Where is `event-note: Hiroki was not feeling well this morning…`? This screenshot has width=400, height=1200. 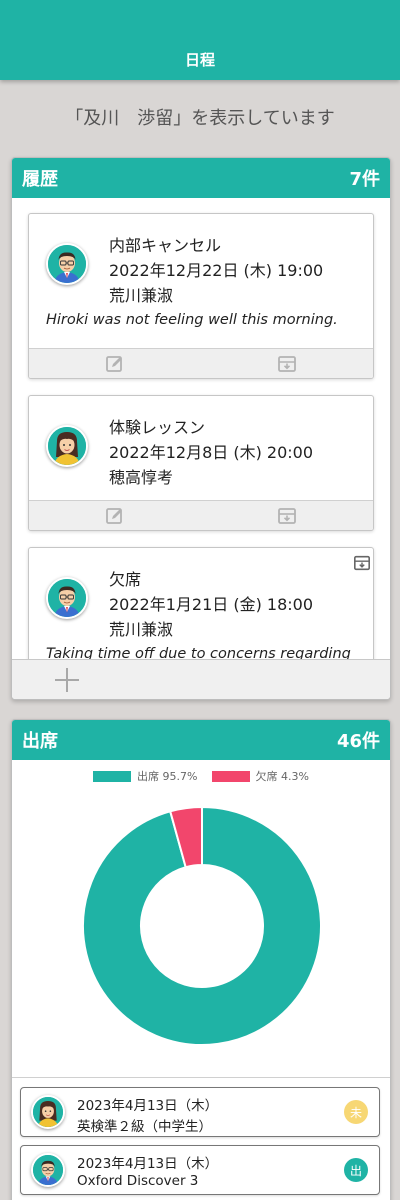 event-note: Hiroki was not feeling well this morning… is located at coordinates (192, 320).